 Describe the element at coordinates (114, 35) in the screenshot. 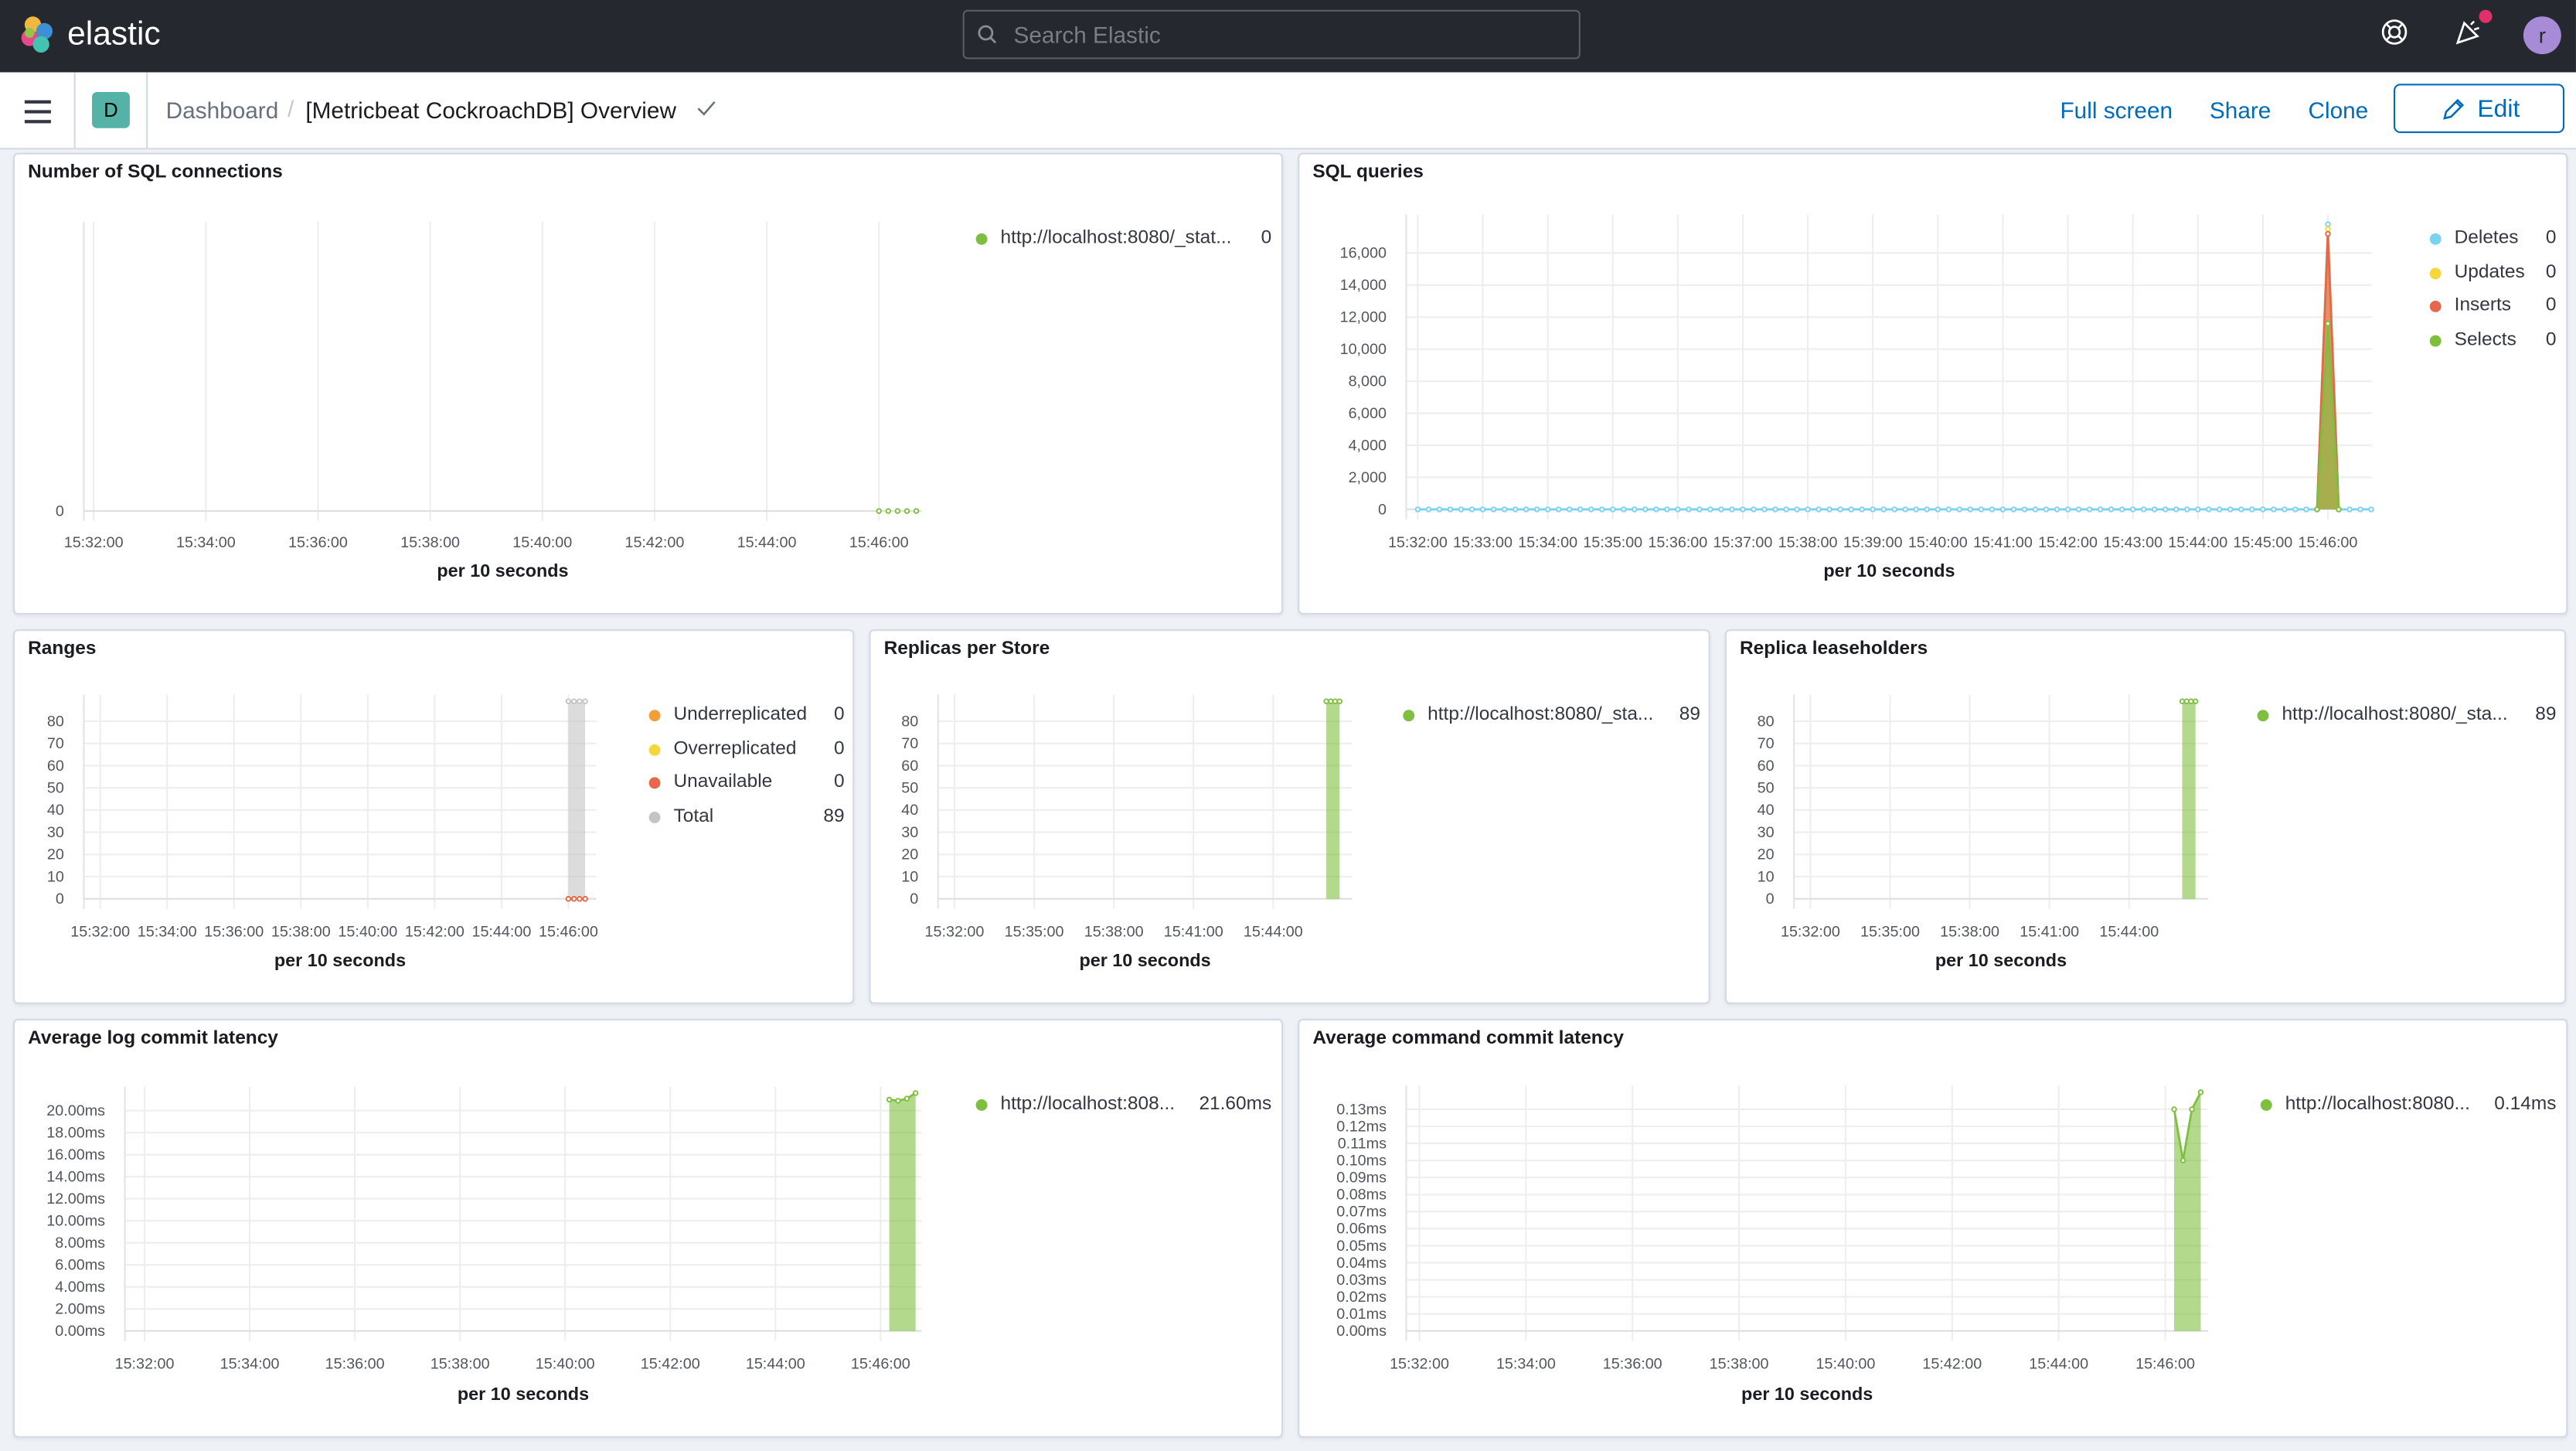

I see `brand-name: elastic` at that location.